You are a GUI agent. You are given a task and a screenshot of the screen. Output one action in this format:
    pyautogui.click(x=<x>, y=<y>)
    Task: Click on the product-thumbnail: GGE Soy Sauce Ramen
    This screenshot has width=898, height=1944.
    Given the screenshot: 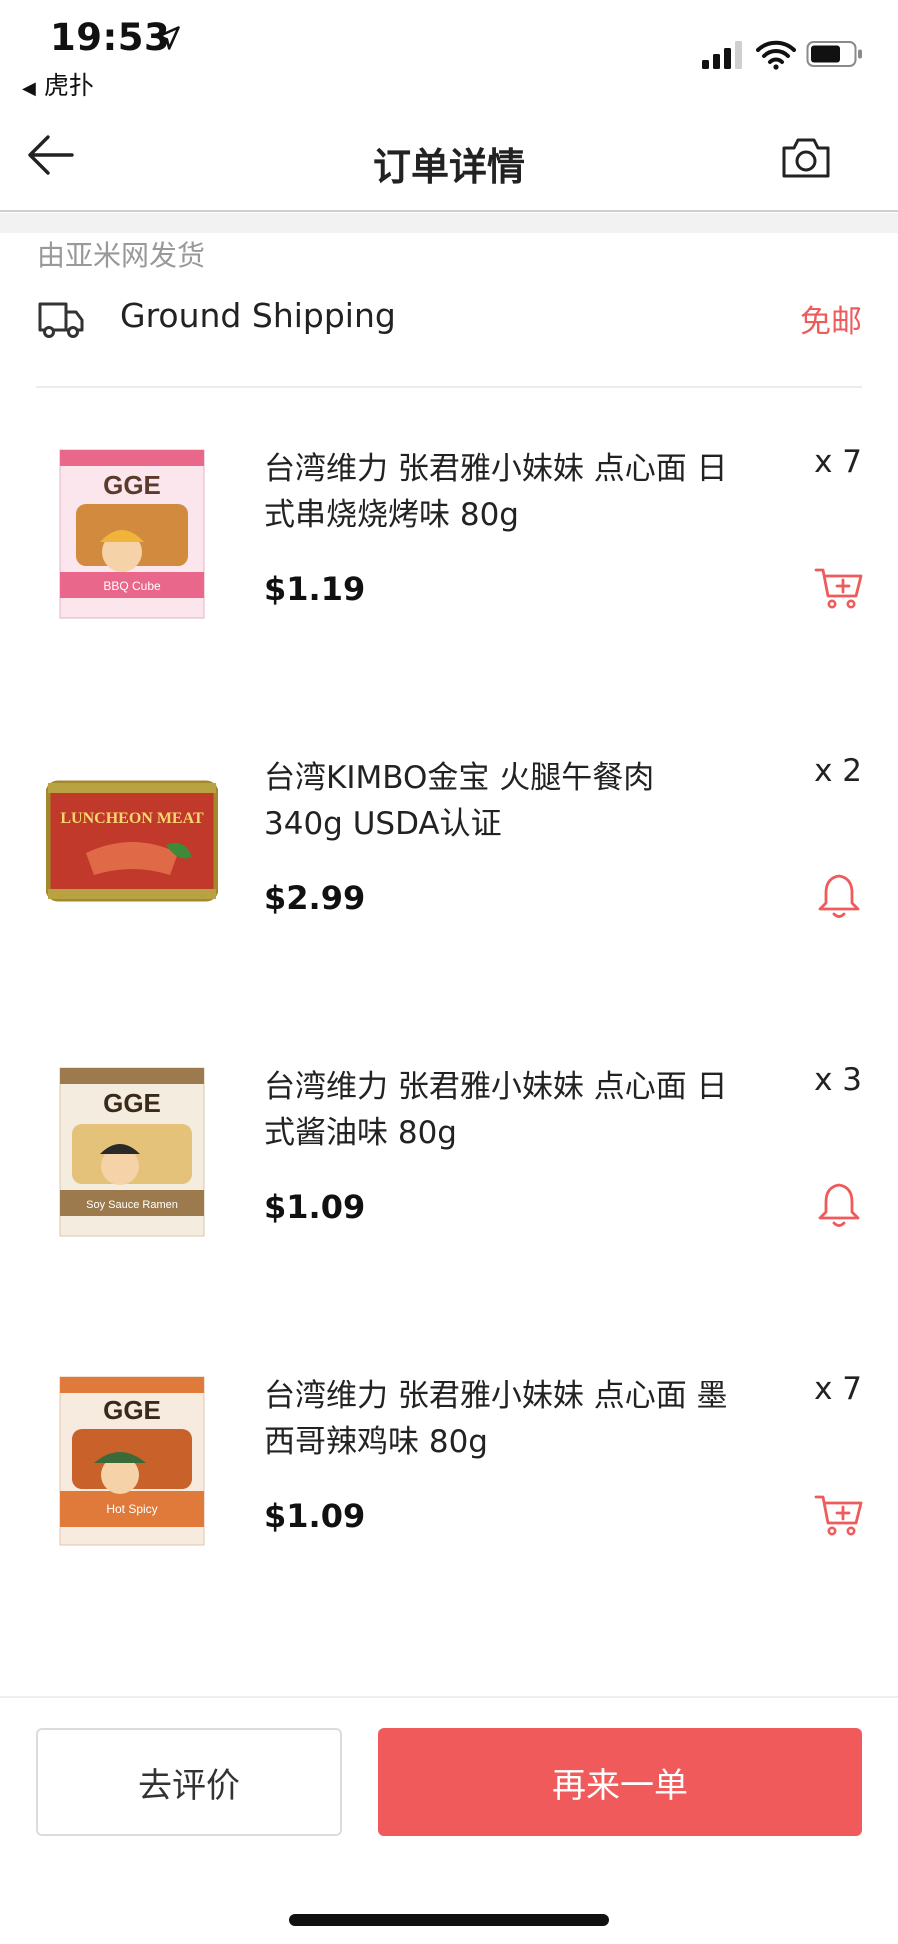 What is the action you would take?
    pyautogui.click(x=132, y=1152)
    